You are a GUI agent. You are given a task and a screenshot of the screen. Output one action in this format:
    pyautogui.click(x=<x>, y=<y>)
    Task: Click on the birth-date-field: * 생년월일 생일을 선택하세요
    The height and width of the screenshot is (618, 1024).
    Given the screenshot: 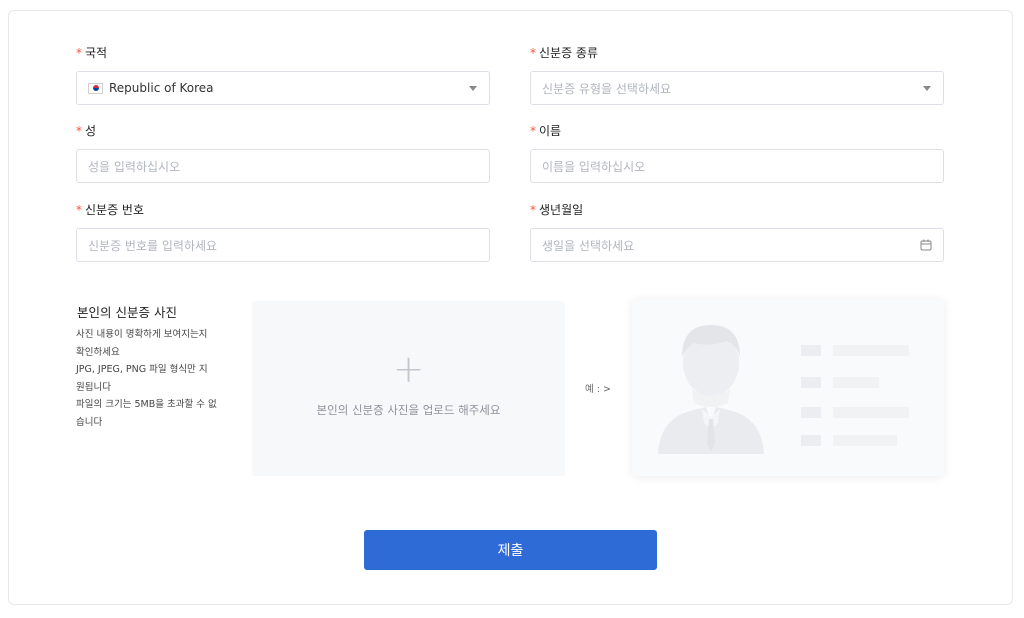 What is the action you would take?
    pyautogui.click(x=737, y=232)
    